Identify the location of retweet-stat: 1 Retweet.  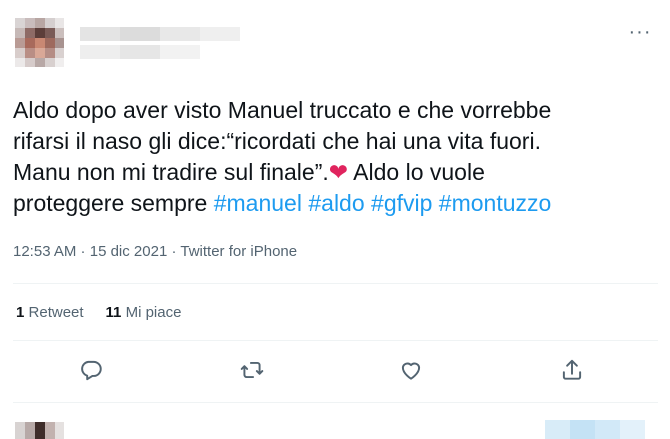
(50, 312).